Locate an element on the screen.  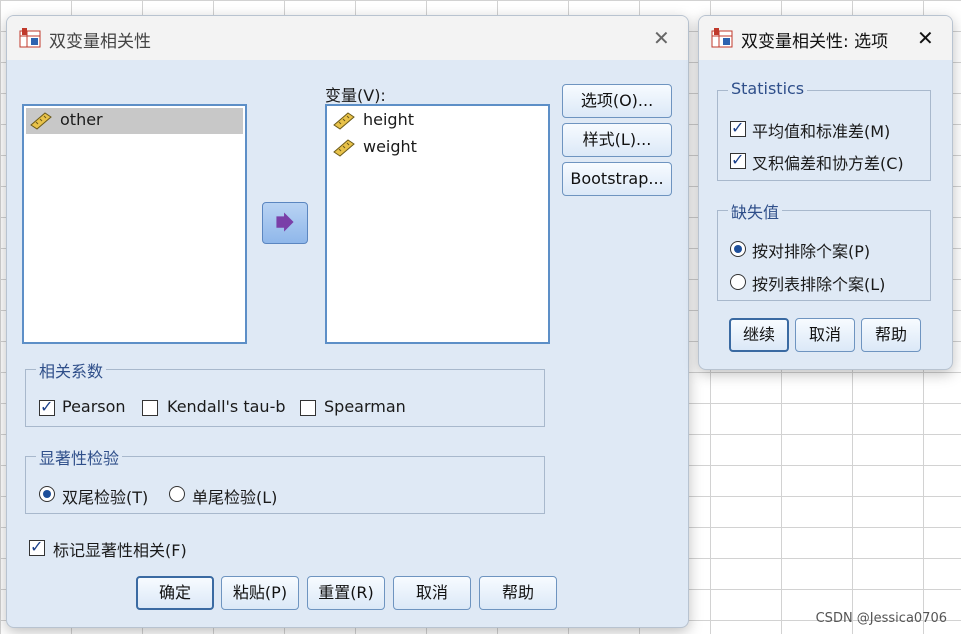
pearson-checkbox: ✓ is located at coordinates (47, 406).